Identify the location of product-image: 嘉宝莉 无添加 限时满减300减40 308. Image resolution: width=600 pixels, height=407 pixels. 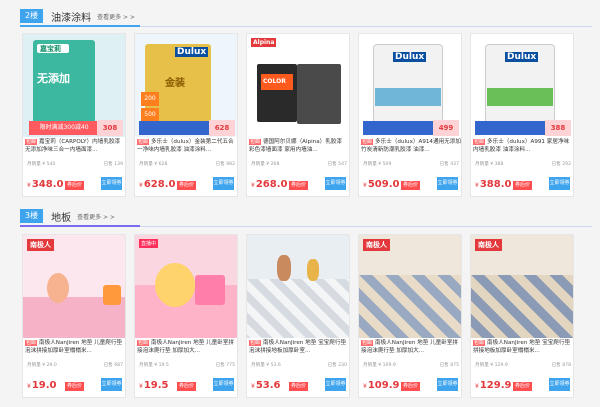
(74, 85).